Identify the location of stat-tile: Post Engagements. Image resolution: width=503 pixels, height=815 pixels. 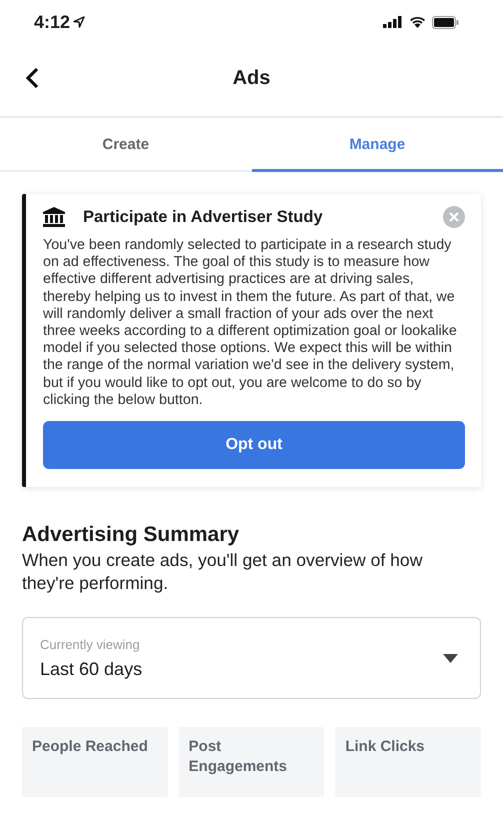
(251, 762).